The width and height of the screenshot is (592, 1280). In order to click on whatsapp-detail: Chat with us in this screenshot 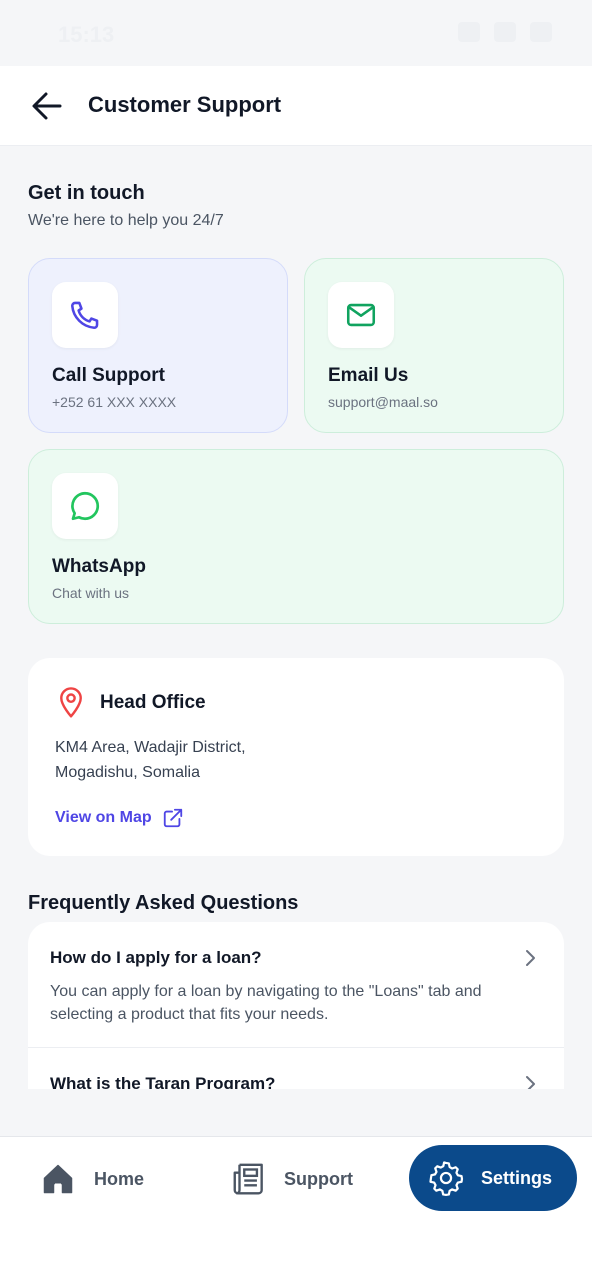, I will do `click(91, 593)`.